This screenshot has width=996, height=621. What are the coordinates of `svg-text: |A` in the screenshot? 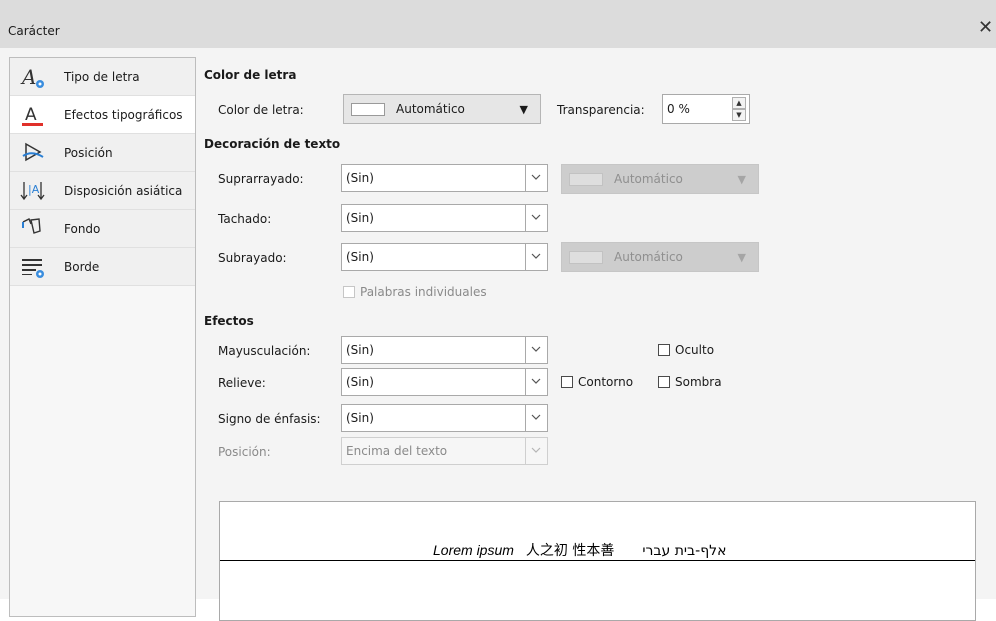 It's located at (34, 189).